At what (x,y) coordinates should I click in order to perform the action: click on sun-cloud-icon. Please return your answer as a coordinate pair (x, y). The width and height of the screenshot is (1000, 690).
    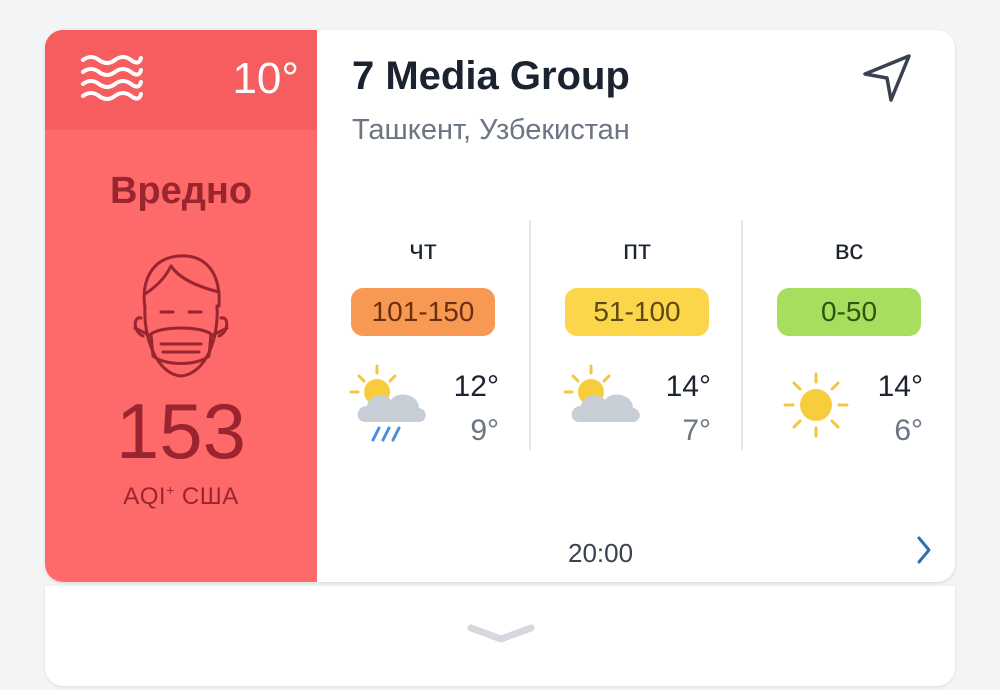
    Looking at the image, I should click on (604, 407).